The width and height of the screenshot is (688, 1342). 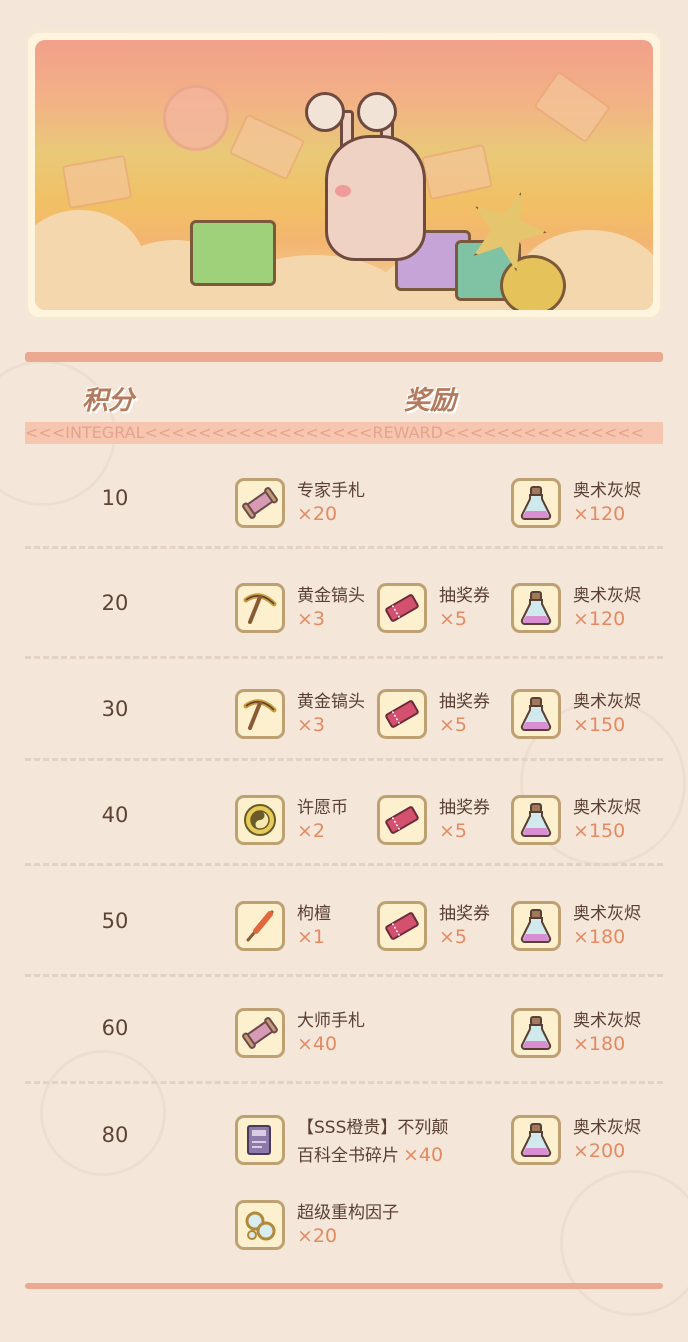 What do you see at coordinates (115, 709) in the screenshot?
I see `score-value: 30` at bounding box center [115, 709].